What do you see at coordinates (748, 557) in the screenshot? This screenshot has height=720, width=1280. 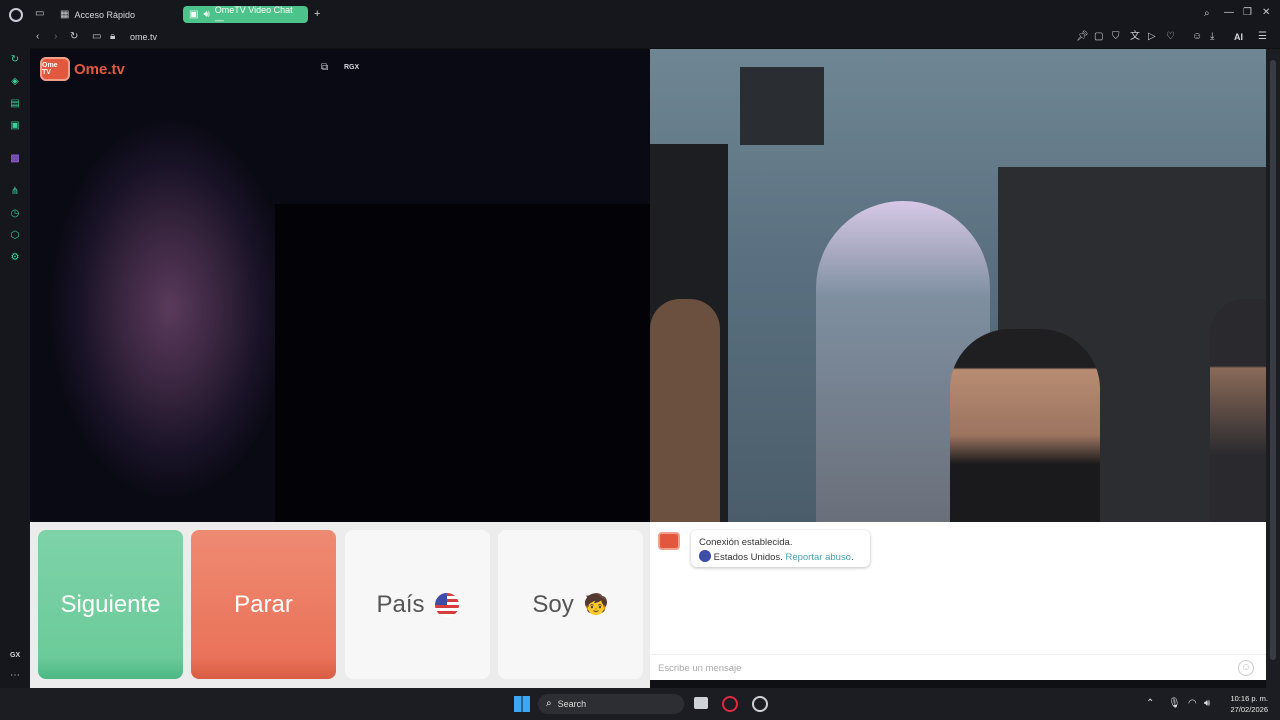 I see `country-text: Estados Unidos.` at bounding box center [748, 557].